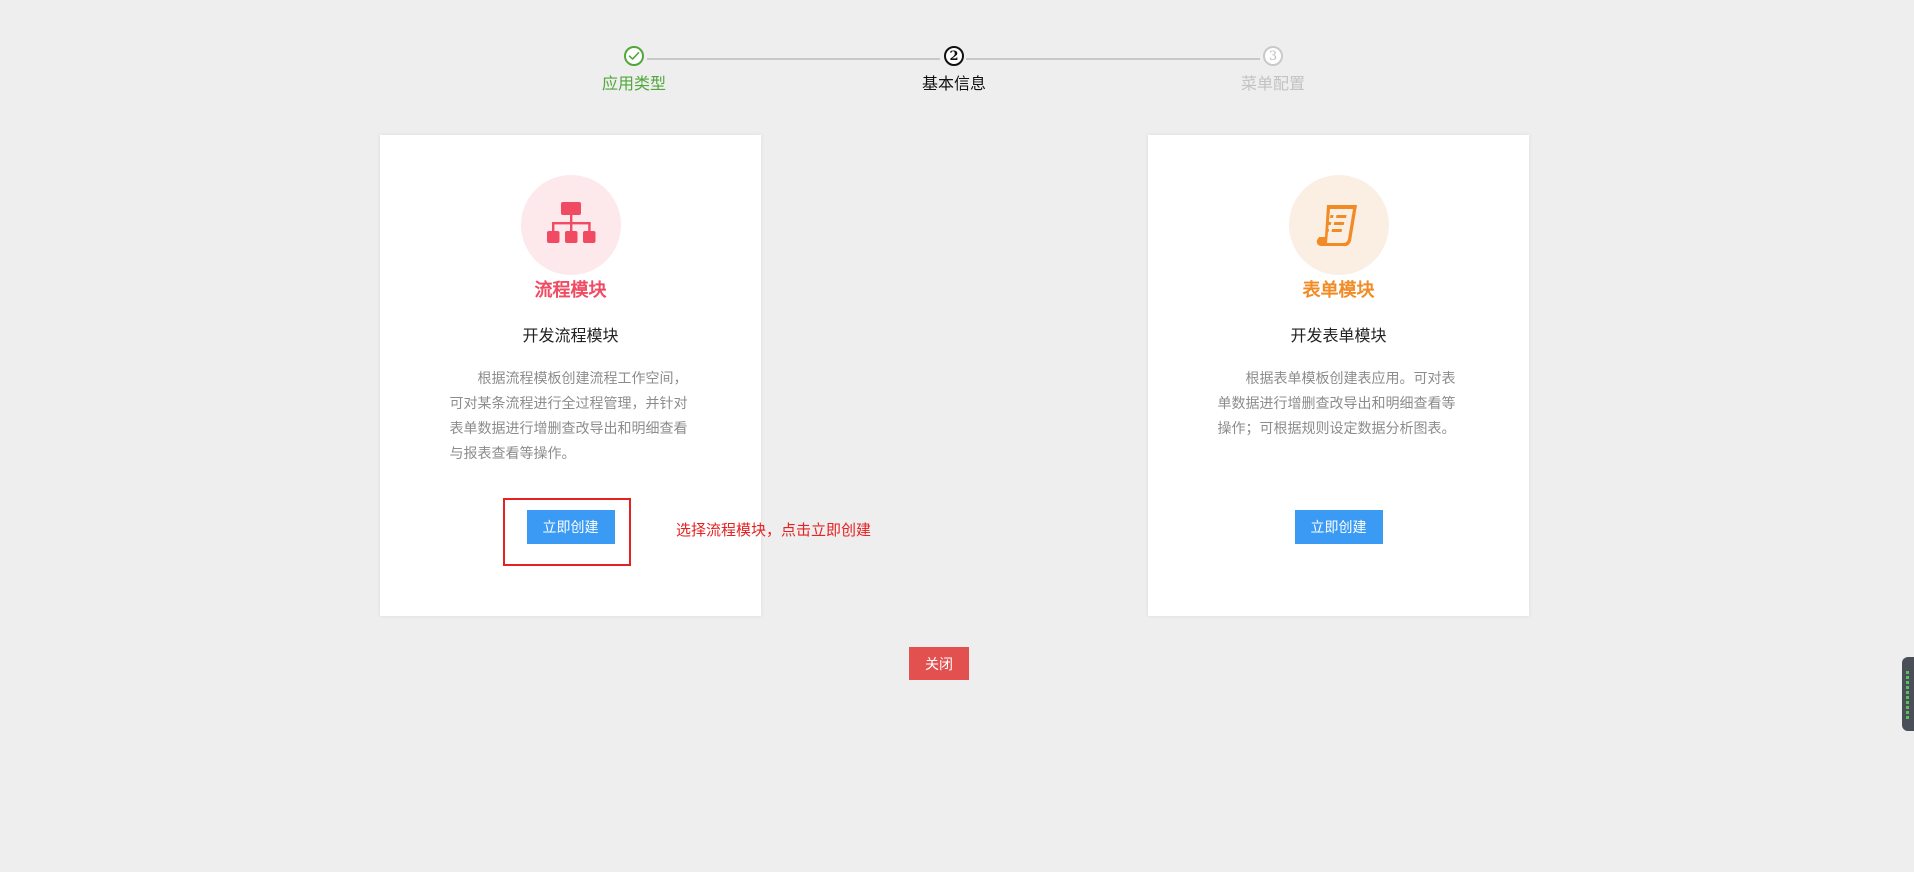 The height and width of the screenshot is (882, 1914). What do you see at coordinates (939, 663) in the screenshot?
I see `close-button: 关闭` at bounding box center [939, 663].